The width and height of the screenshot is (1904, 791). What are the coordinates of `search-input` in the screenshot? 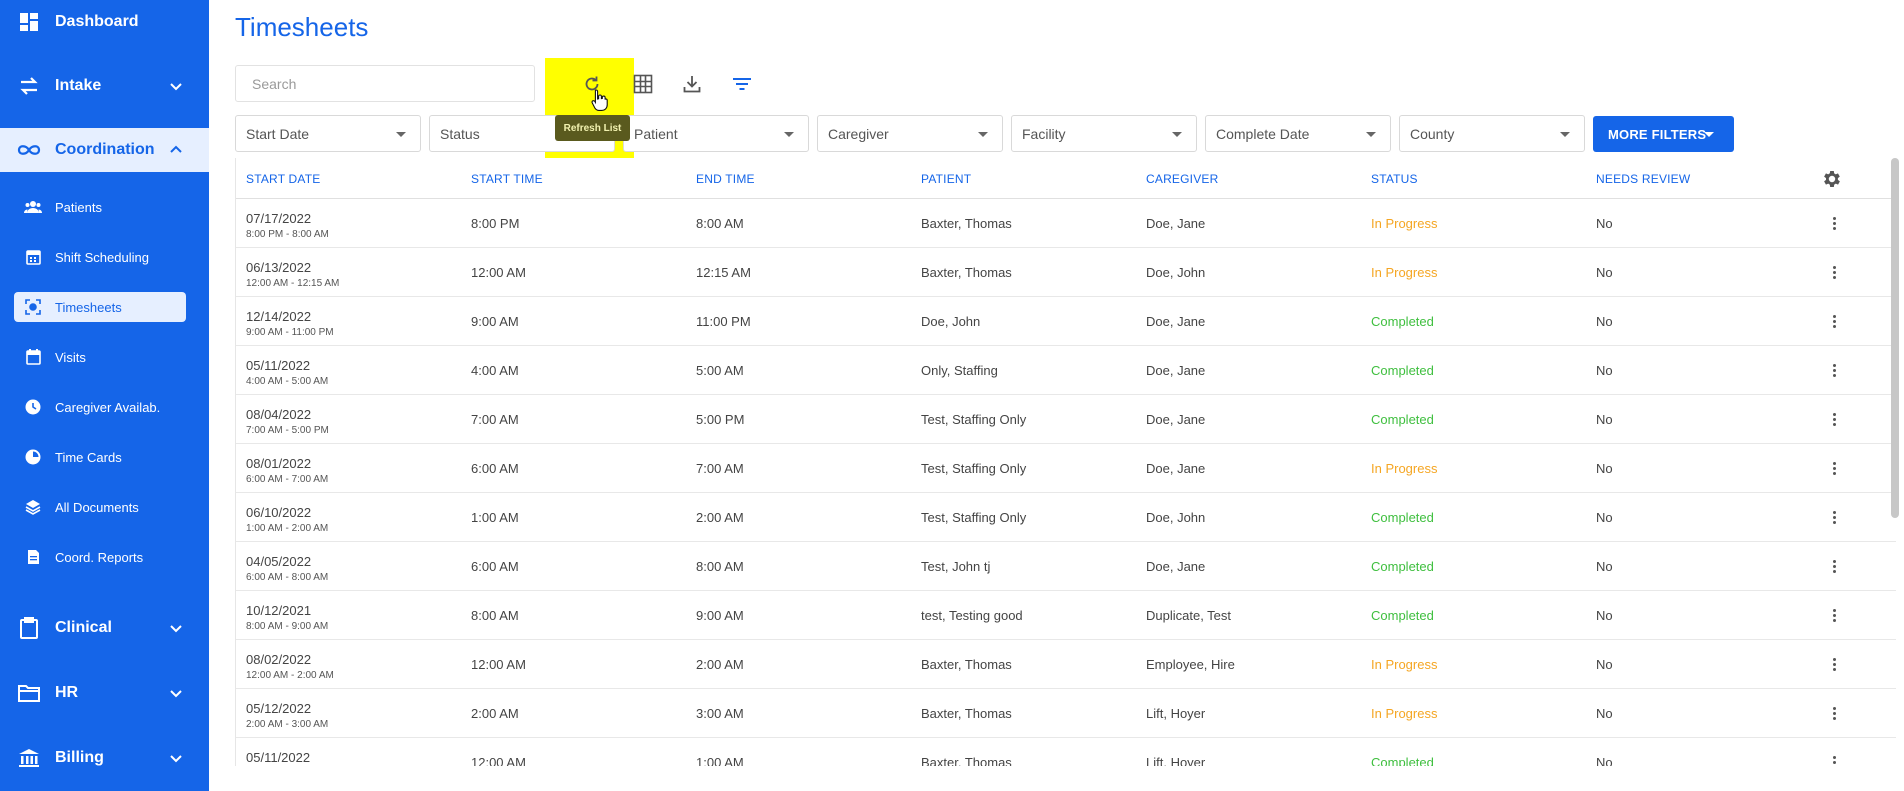 It's located at (385, 83).